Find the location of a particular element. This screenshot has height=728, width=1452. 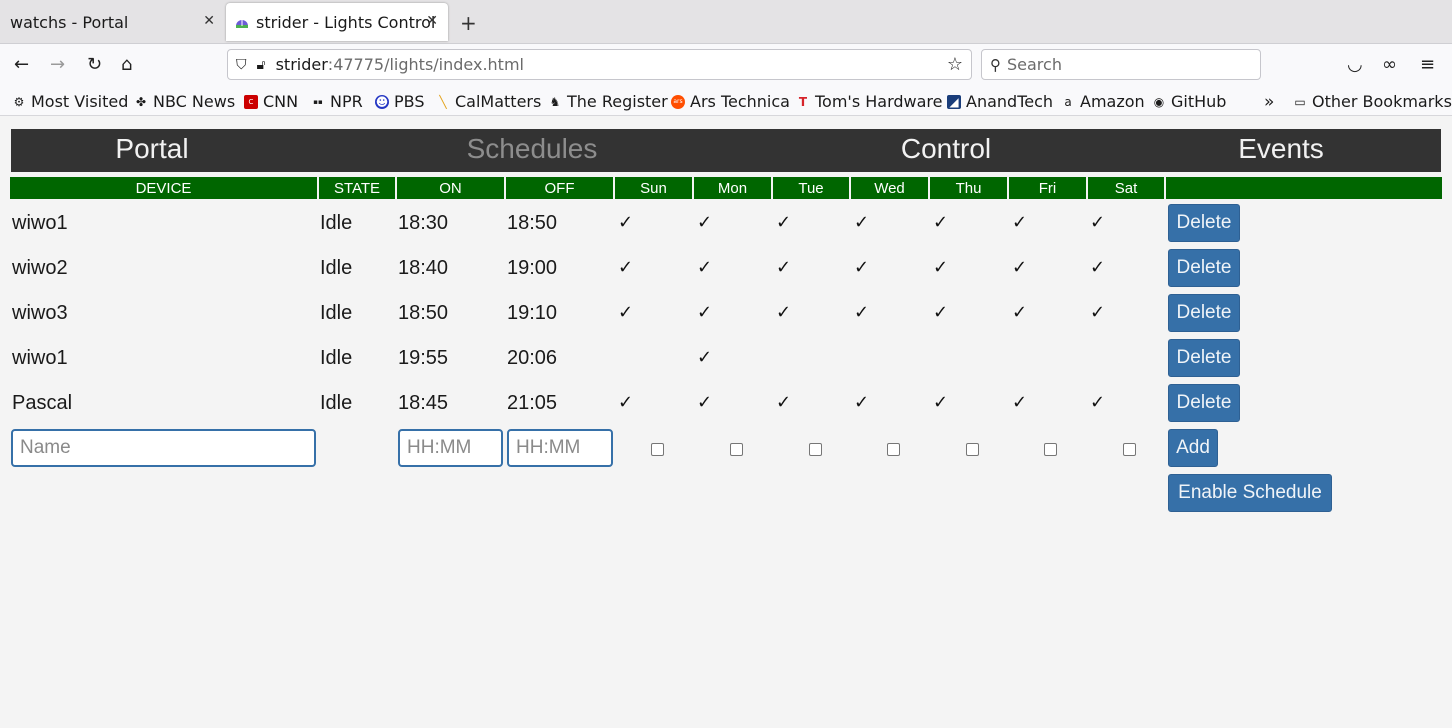

folder-icon: ▭ is located at coordinates (1300, 101).